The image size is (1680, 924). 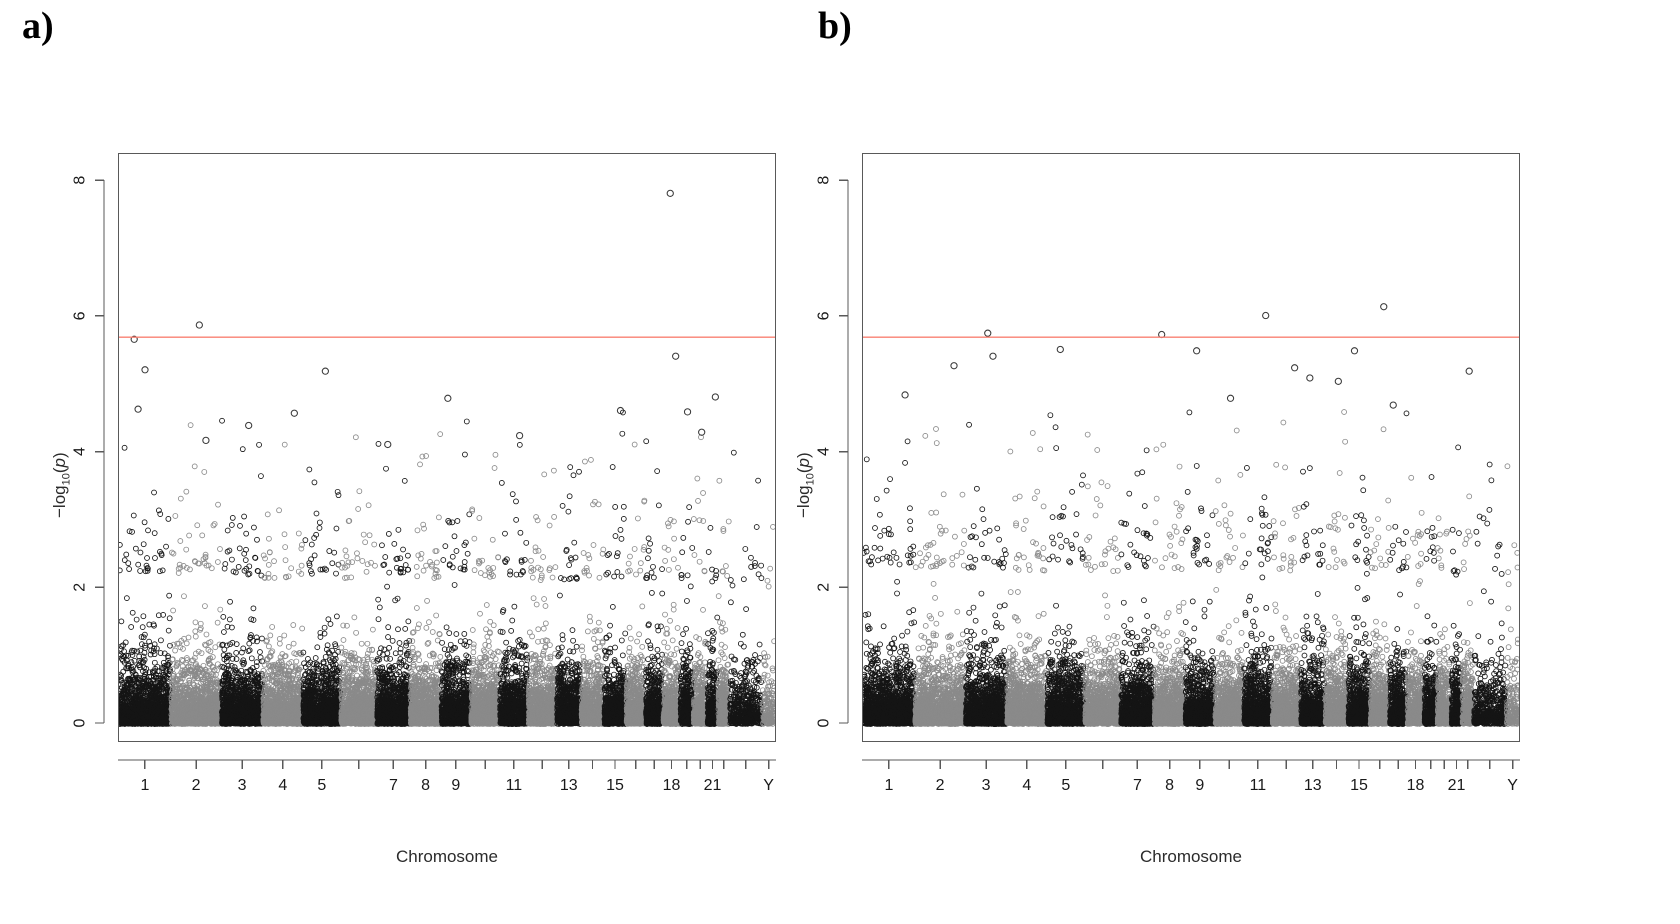 I want to click on panel-a-xtick-11: 11, so click(x=514, y=785).